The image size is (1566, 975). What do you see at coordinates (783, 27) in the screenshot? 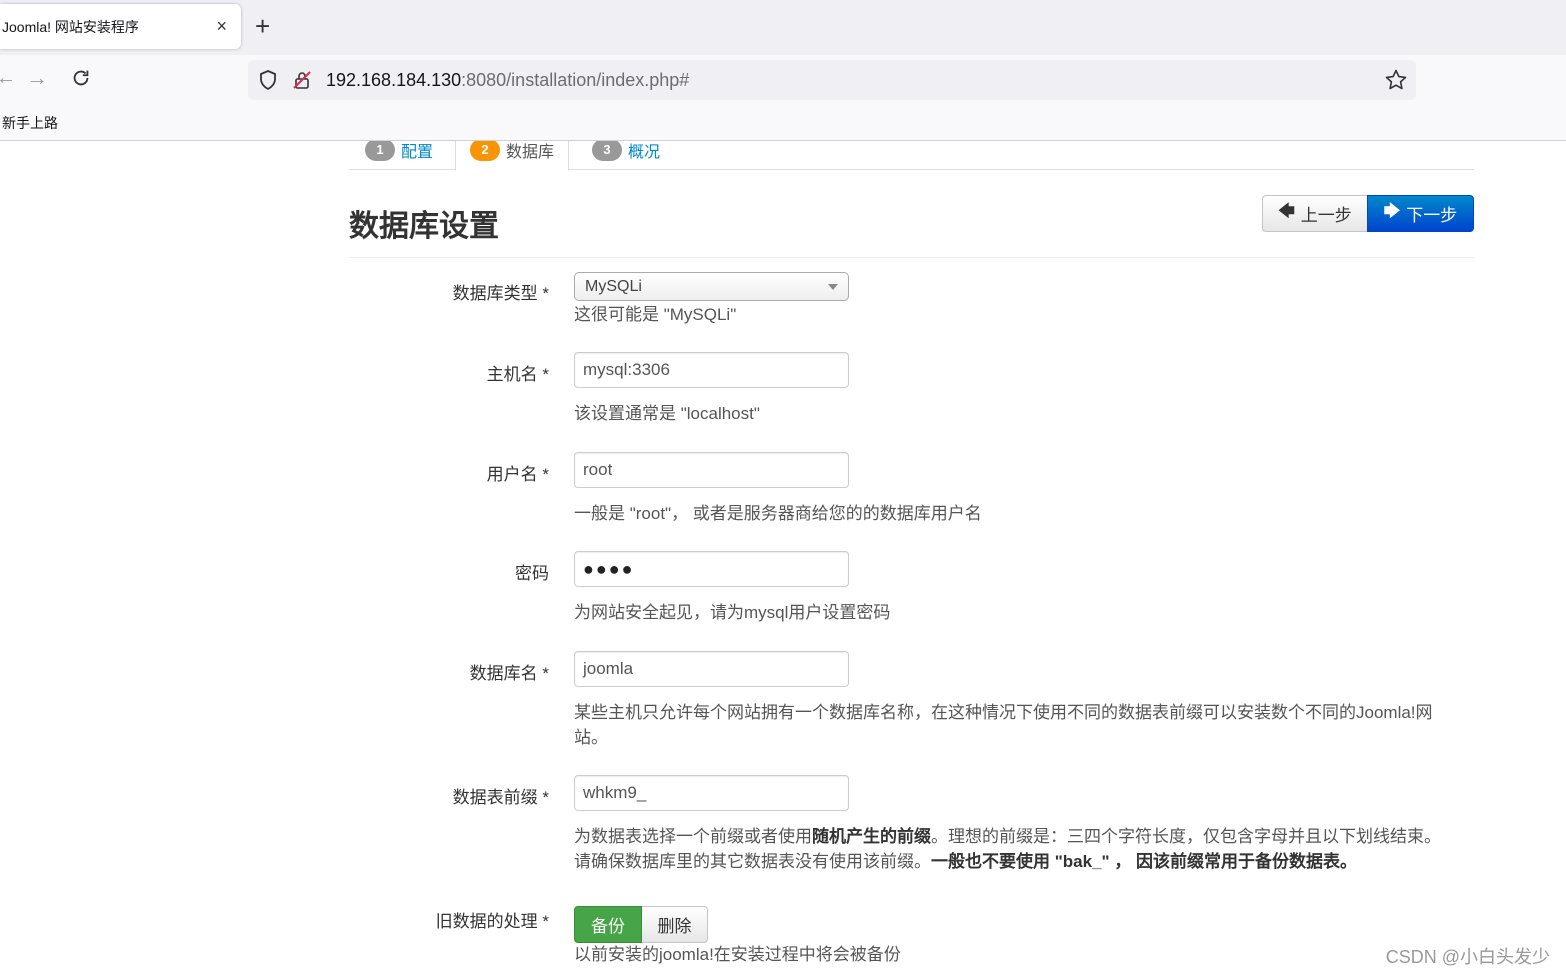
I see `browser-tabstrip: Joomla! 网站安装程序 × +` at bounding box center [783, 27].